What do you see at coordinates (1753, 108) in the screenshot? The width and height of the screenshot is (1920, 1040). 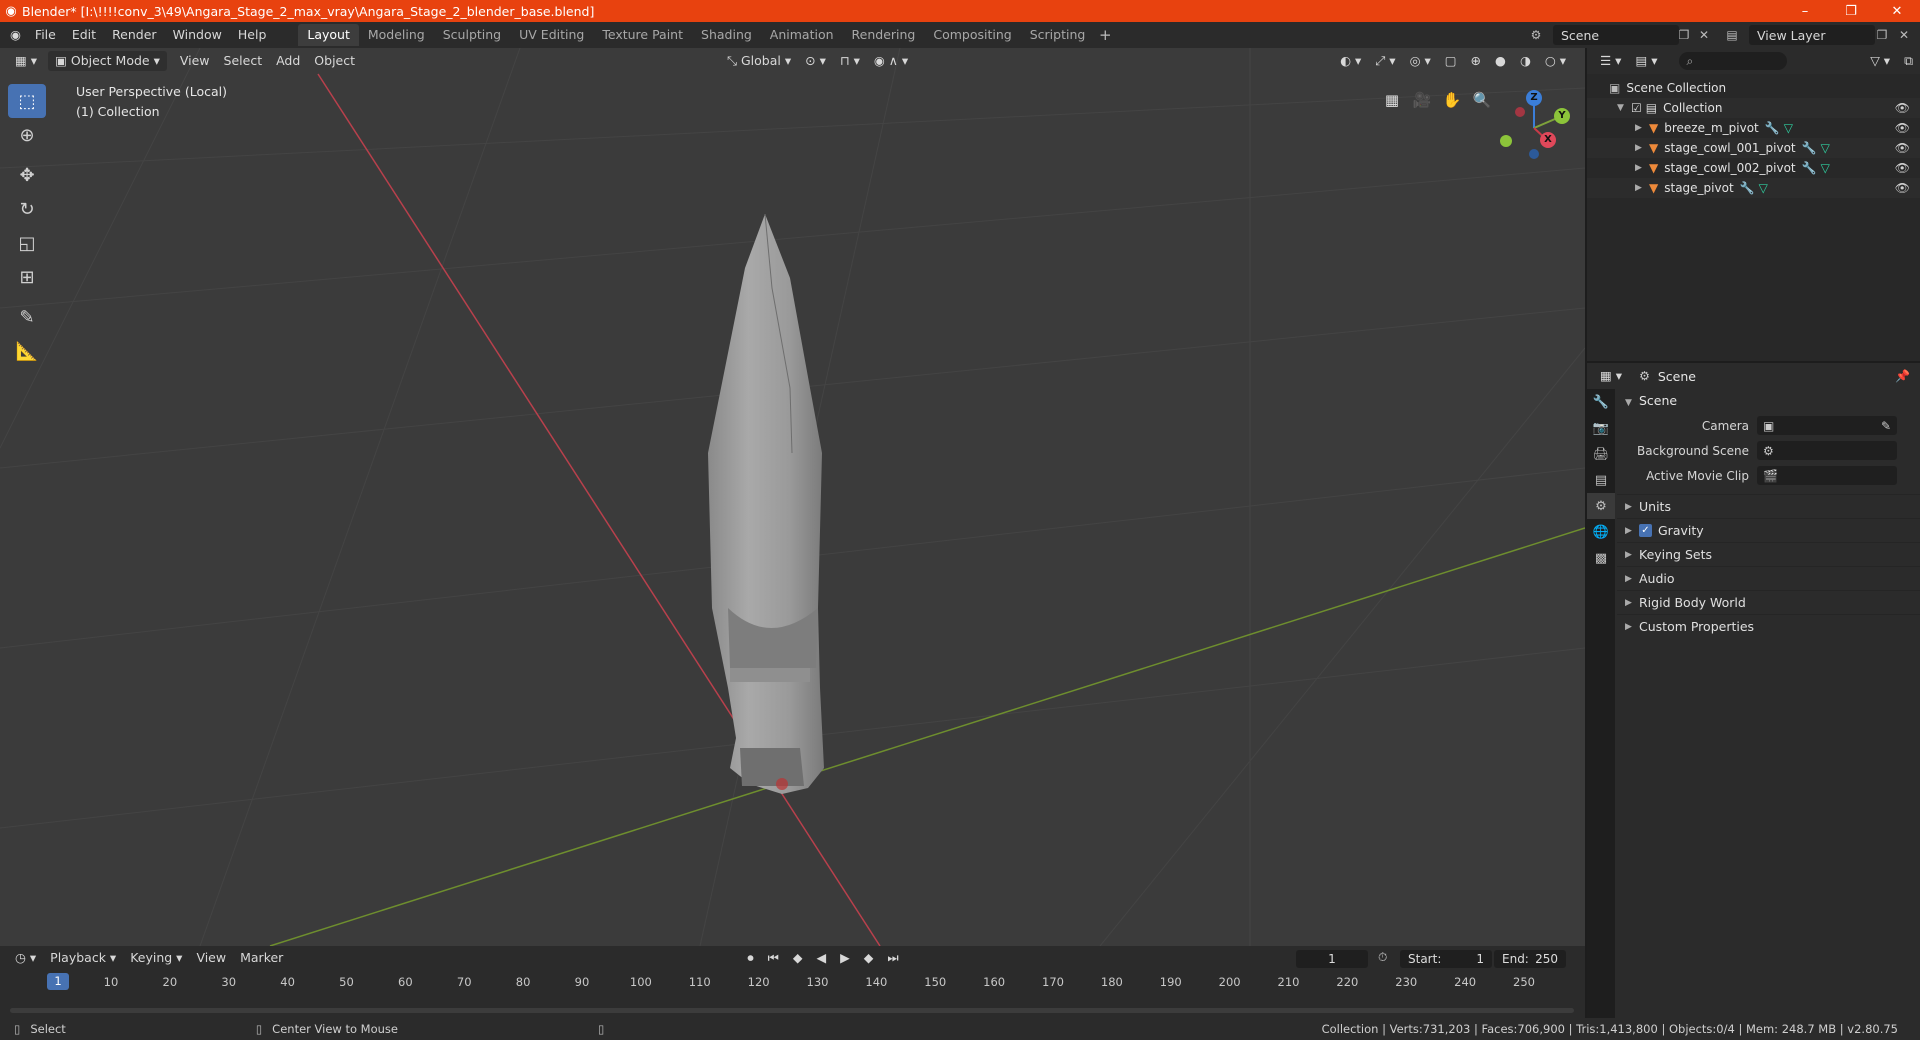 I see `outliner-collection: ▼ ☑ ▤ Collection 👁` at bounding box center [1753, 108].